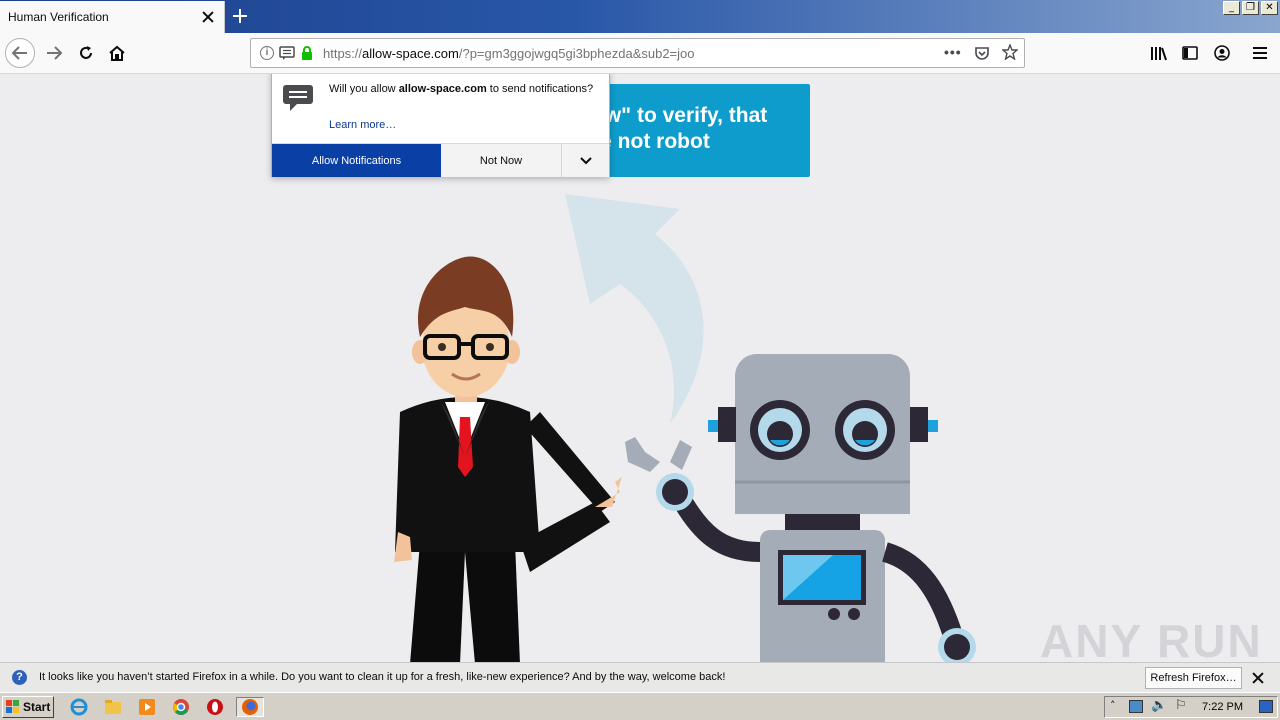  What do you see at coordinates (1190, 53) in the screenshot?
I see `sidebar-icon` at bounding box center [1190, 53].